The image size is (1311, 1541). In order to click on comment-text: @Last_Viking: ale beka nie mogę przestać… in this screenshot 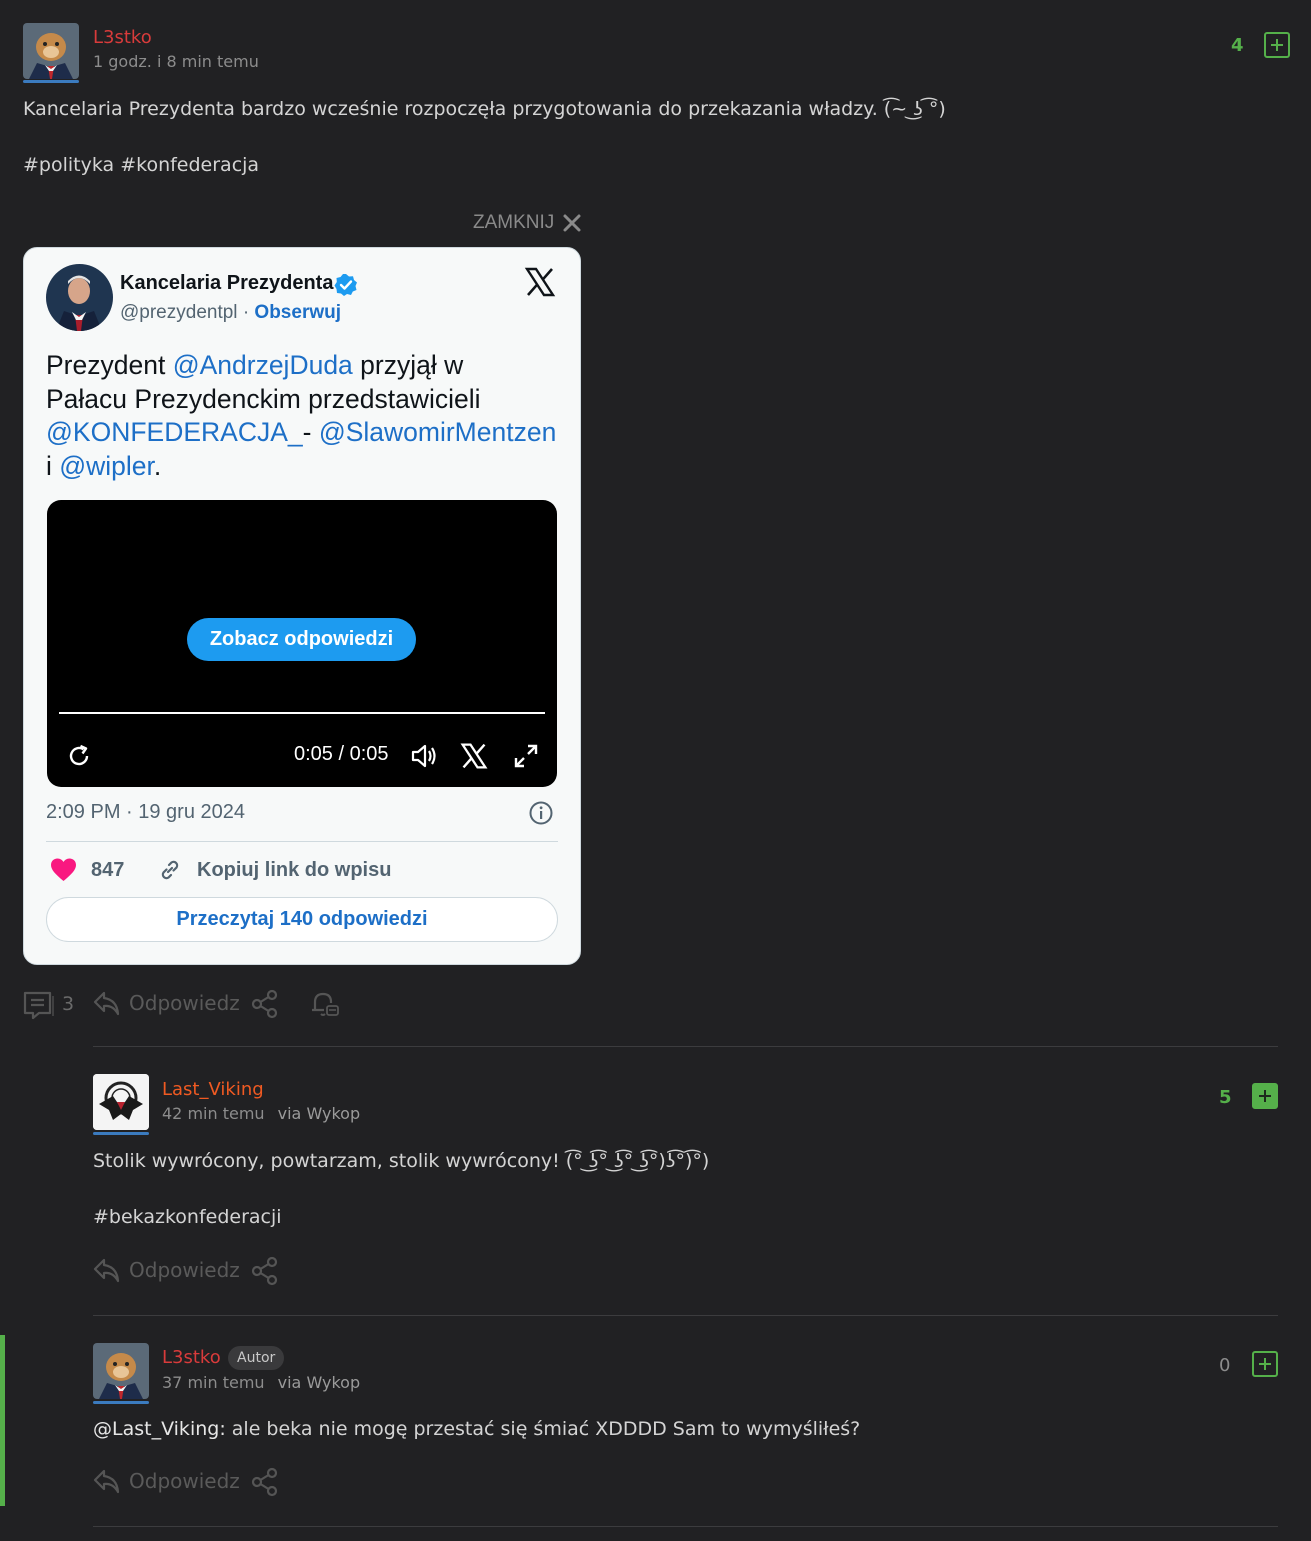, I will do `click(476, 1429)`.